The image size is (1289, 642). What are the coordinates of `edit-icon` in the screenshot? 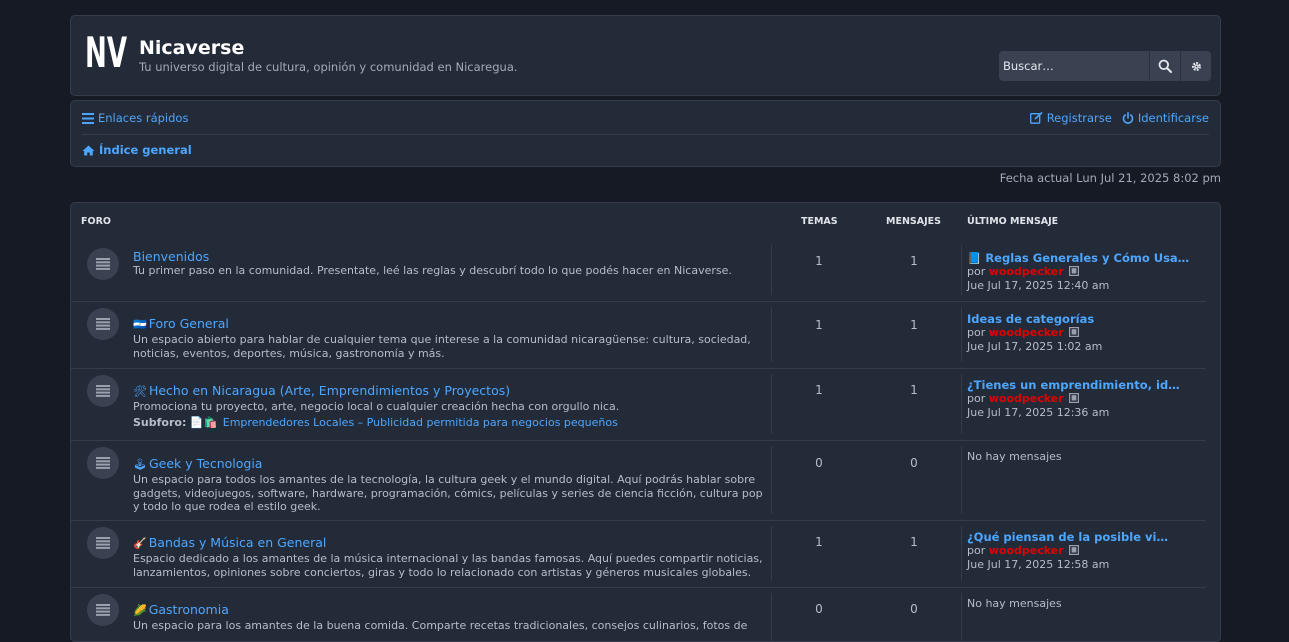 It's located at (1036, 118).